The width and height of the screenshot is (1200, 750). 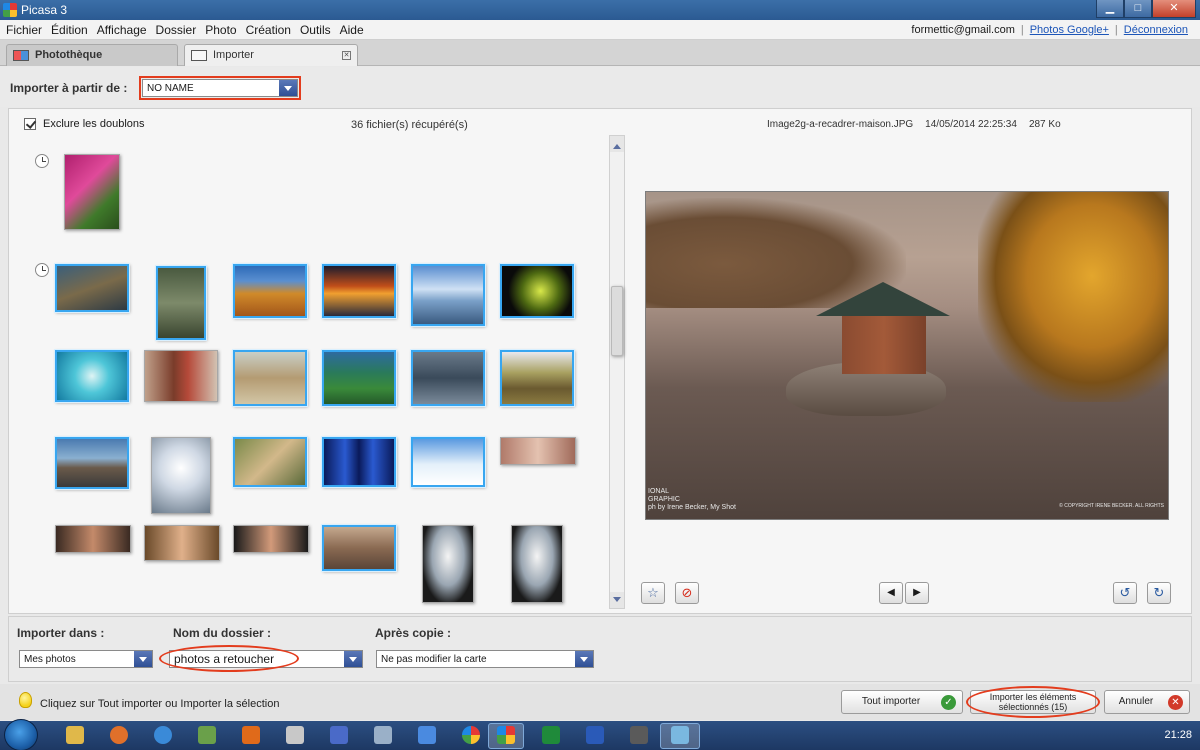 What do you see at coordinates (1110, 9) in the screenshot?
I see `minimize-button: ▁` at bounding box center [1110, 9].